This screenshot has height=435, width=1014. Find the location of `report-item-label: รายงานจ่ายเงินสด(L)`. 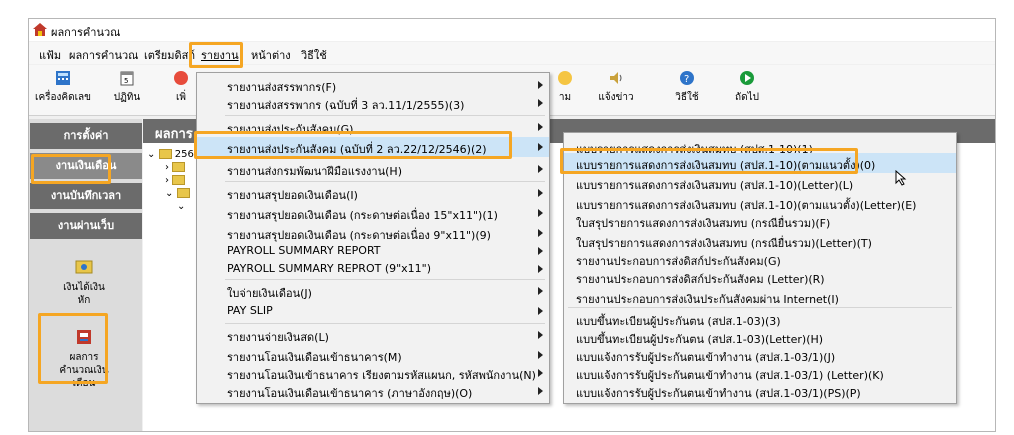

report-item-label: รายงานจ่ายเงินสด(L) is located at coordinates (278, 337).